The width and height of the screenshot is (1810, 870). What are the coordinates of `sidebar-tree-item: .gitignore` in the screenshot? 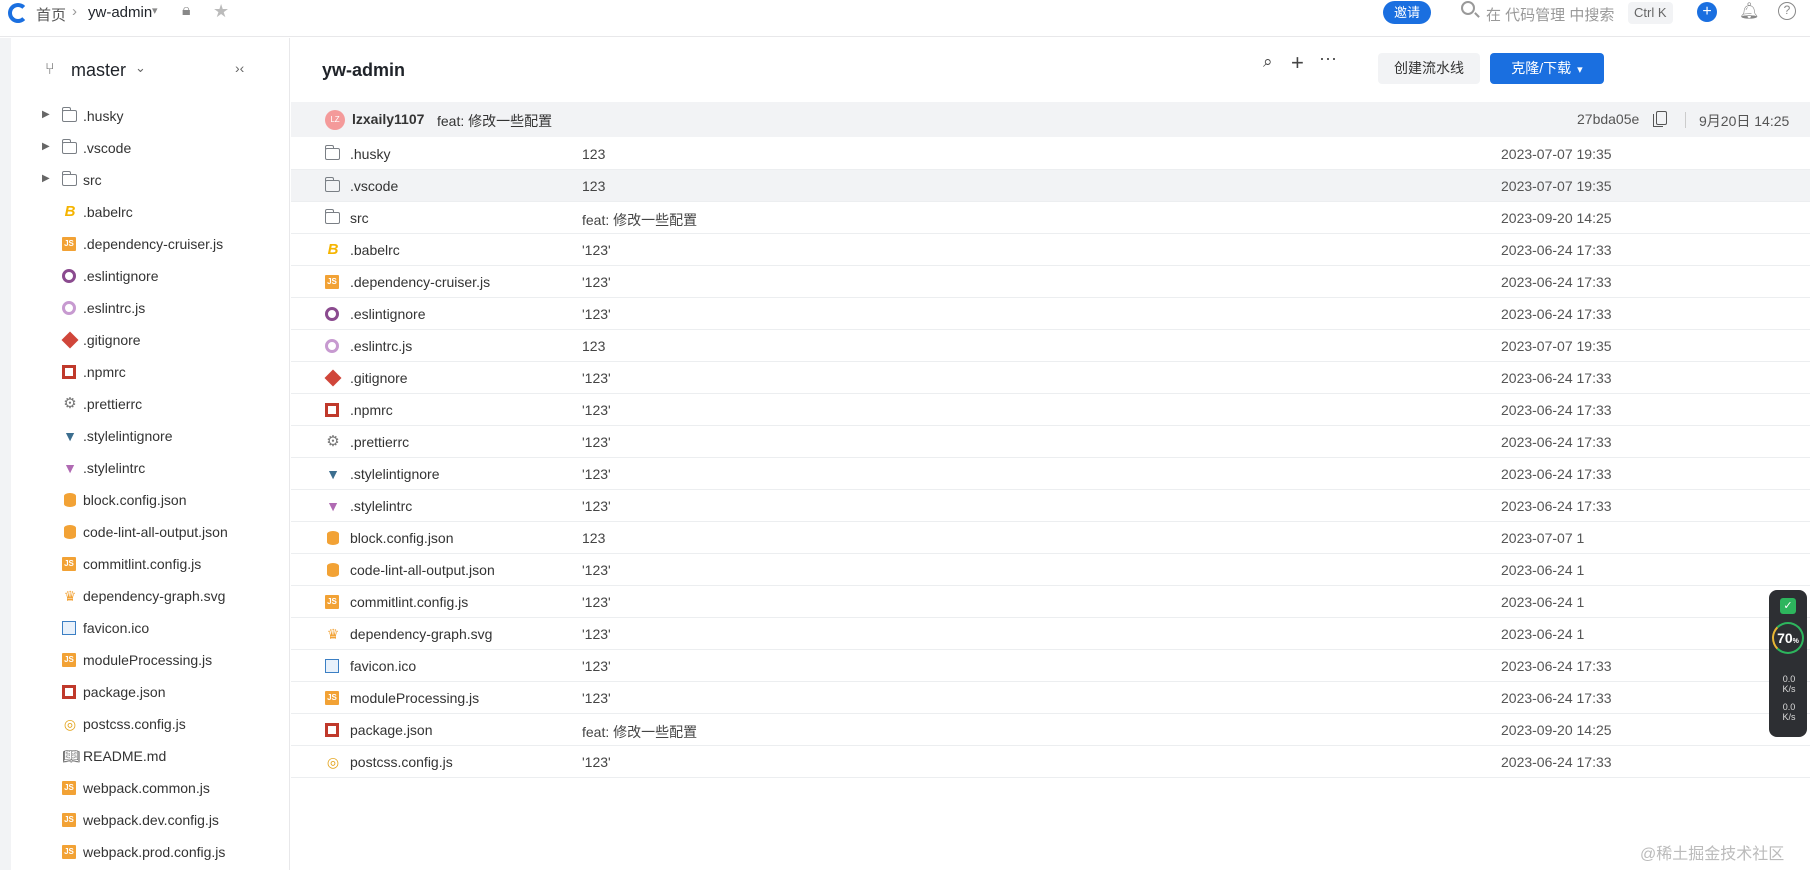 It's located at (150, 341).